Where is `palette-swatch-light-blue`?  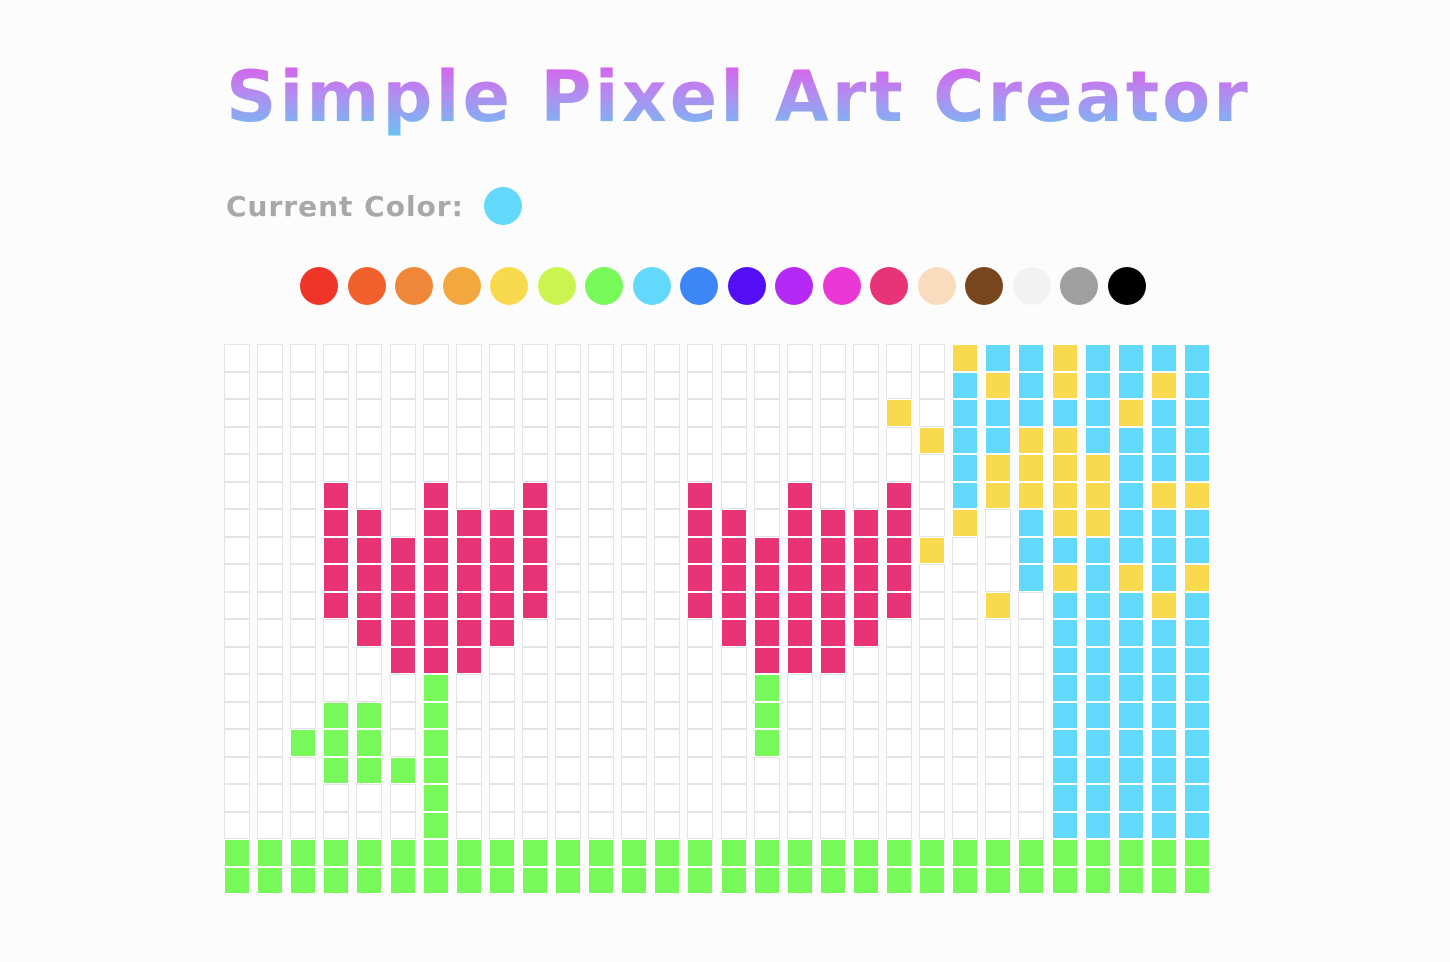 palette-swatch-light-blue is located at coordinates (651, 286).